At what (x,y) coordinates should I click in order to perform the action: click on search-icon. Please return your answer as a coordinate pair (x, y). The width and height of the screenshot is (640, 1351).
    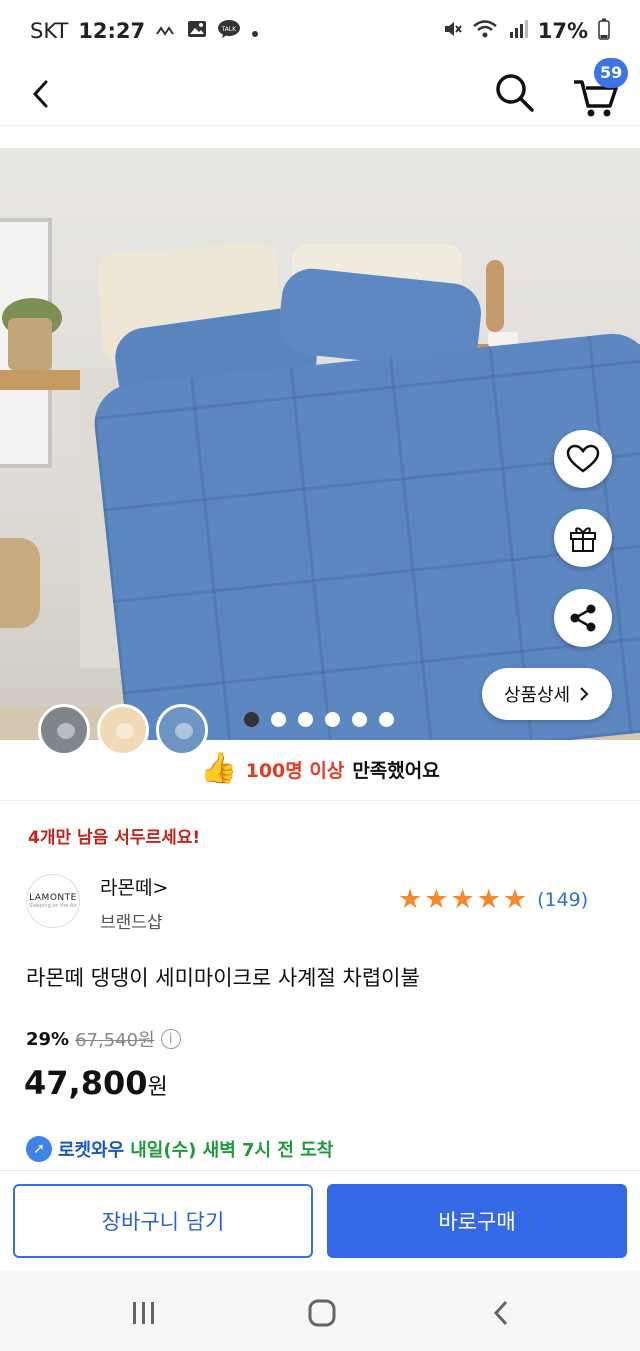
    Looking at the image, I should click on (515, 93).